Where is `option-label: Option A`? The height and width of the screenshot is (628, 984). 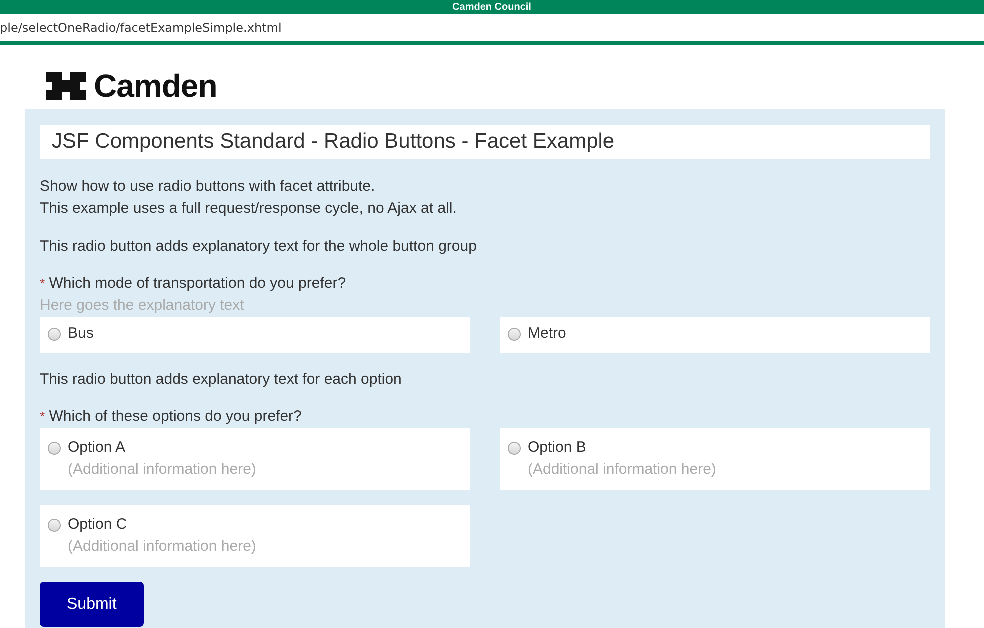 option-label: Option A is located at coordinates (97, 448).